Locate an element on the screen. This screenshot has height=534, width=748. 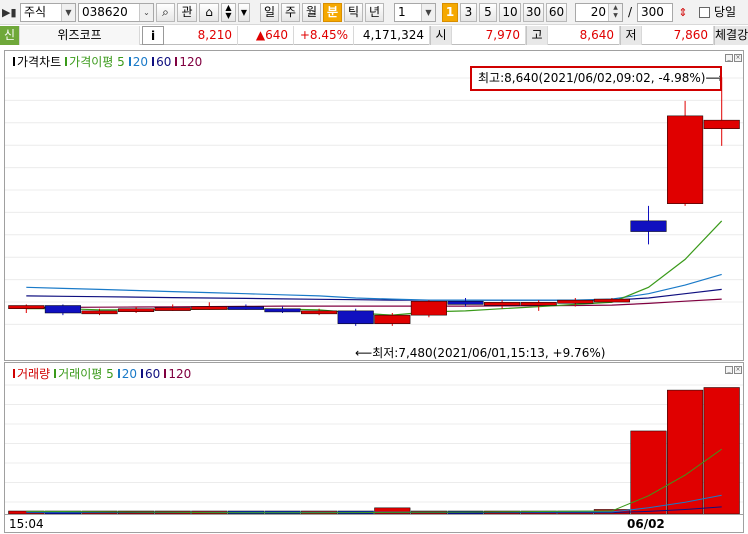
time-axis-start-label: 15:04 is located at coordinates (26, 524).